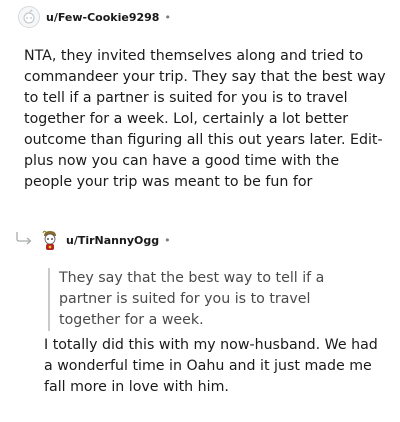  Describe the element at coordinates (24, 238) in the screenshot. I see `reply-arrow-icon` at that location.